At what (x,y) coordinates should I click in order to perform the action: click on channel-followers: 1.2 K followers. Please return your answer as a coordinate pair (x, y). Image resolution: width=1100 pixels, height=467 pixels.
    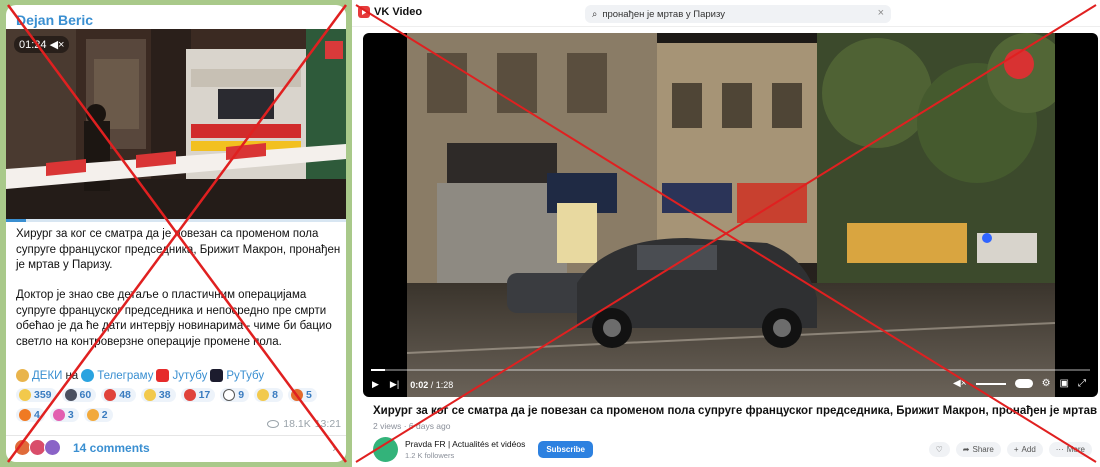
    Looking at the image, I should click on (430, 455).